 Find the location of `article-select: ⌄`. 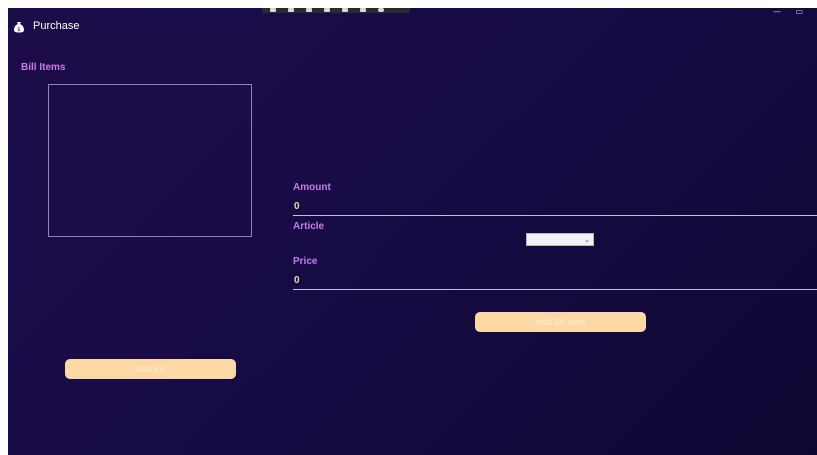

article-select: ⌄ is located at coordinates (560, 239).